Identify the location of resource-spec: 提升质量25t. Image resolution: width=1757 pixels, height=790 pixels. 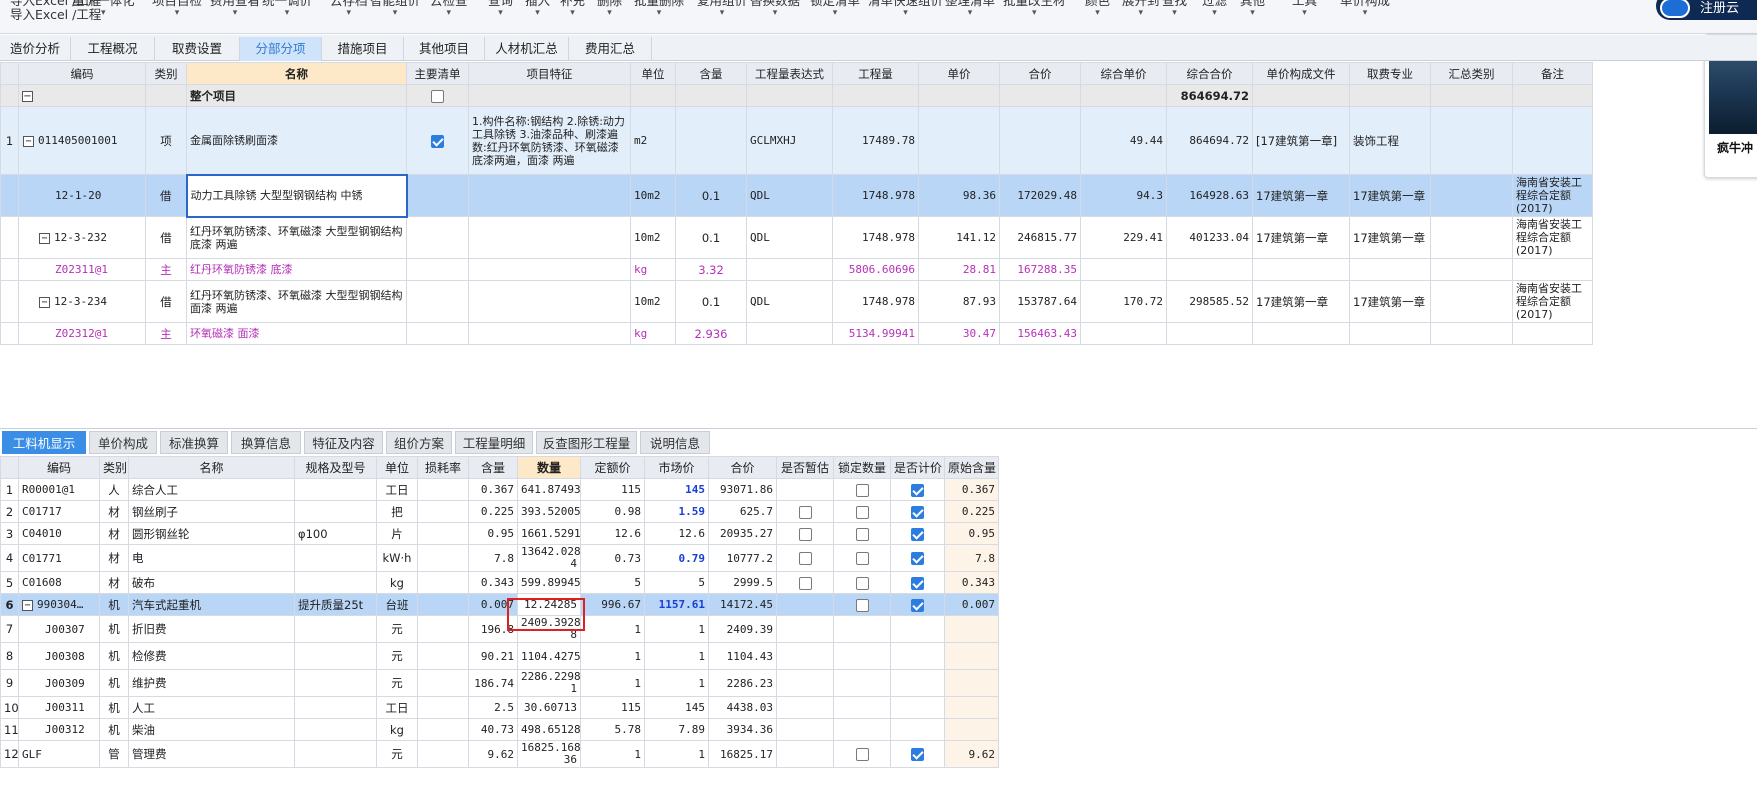
(335, 604).